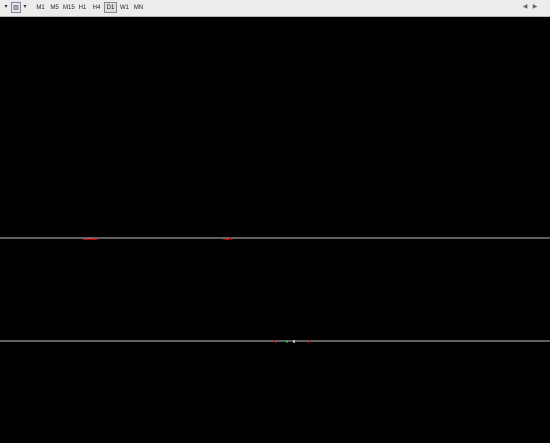 The height and width of the screenshot is (443, 550). Describe the element at coordinates (525, 7) in the screenshot. I see `nav-left-icon: ◀` at that location.